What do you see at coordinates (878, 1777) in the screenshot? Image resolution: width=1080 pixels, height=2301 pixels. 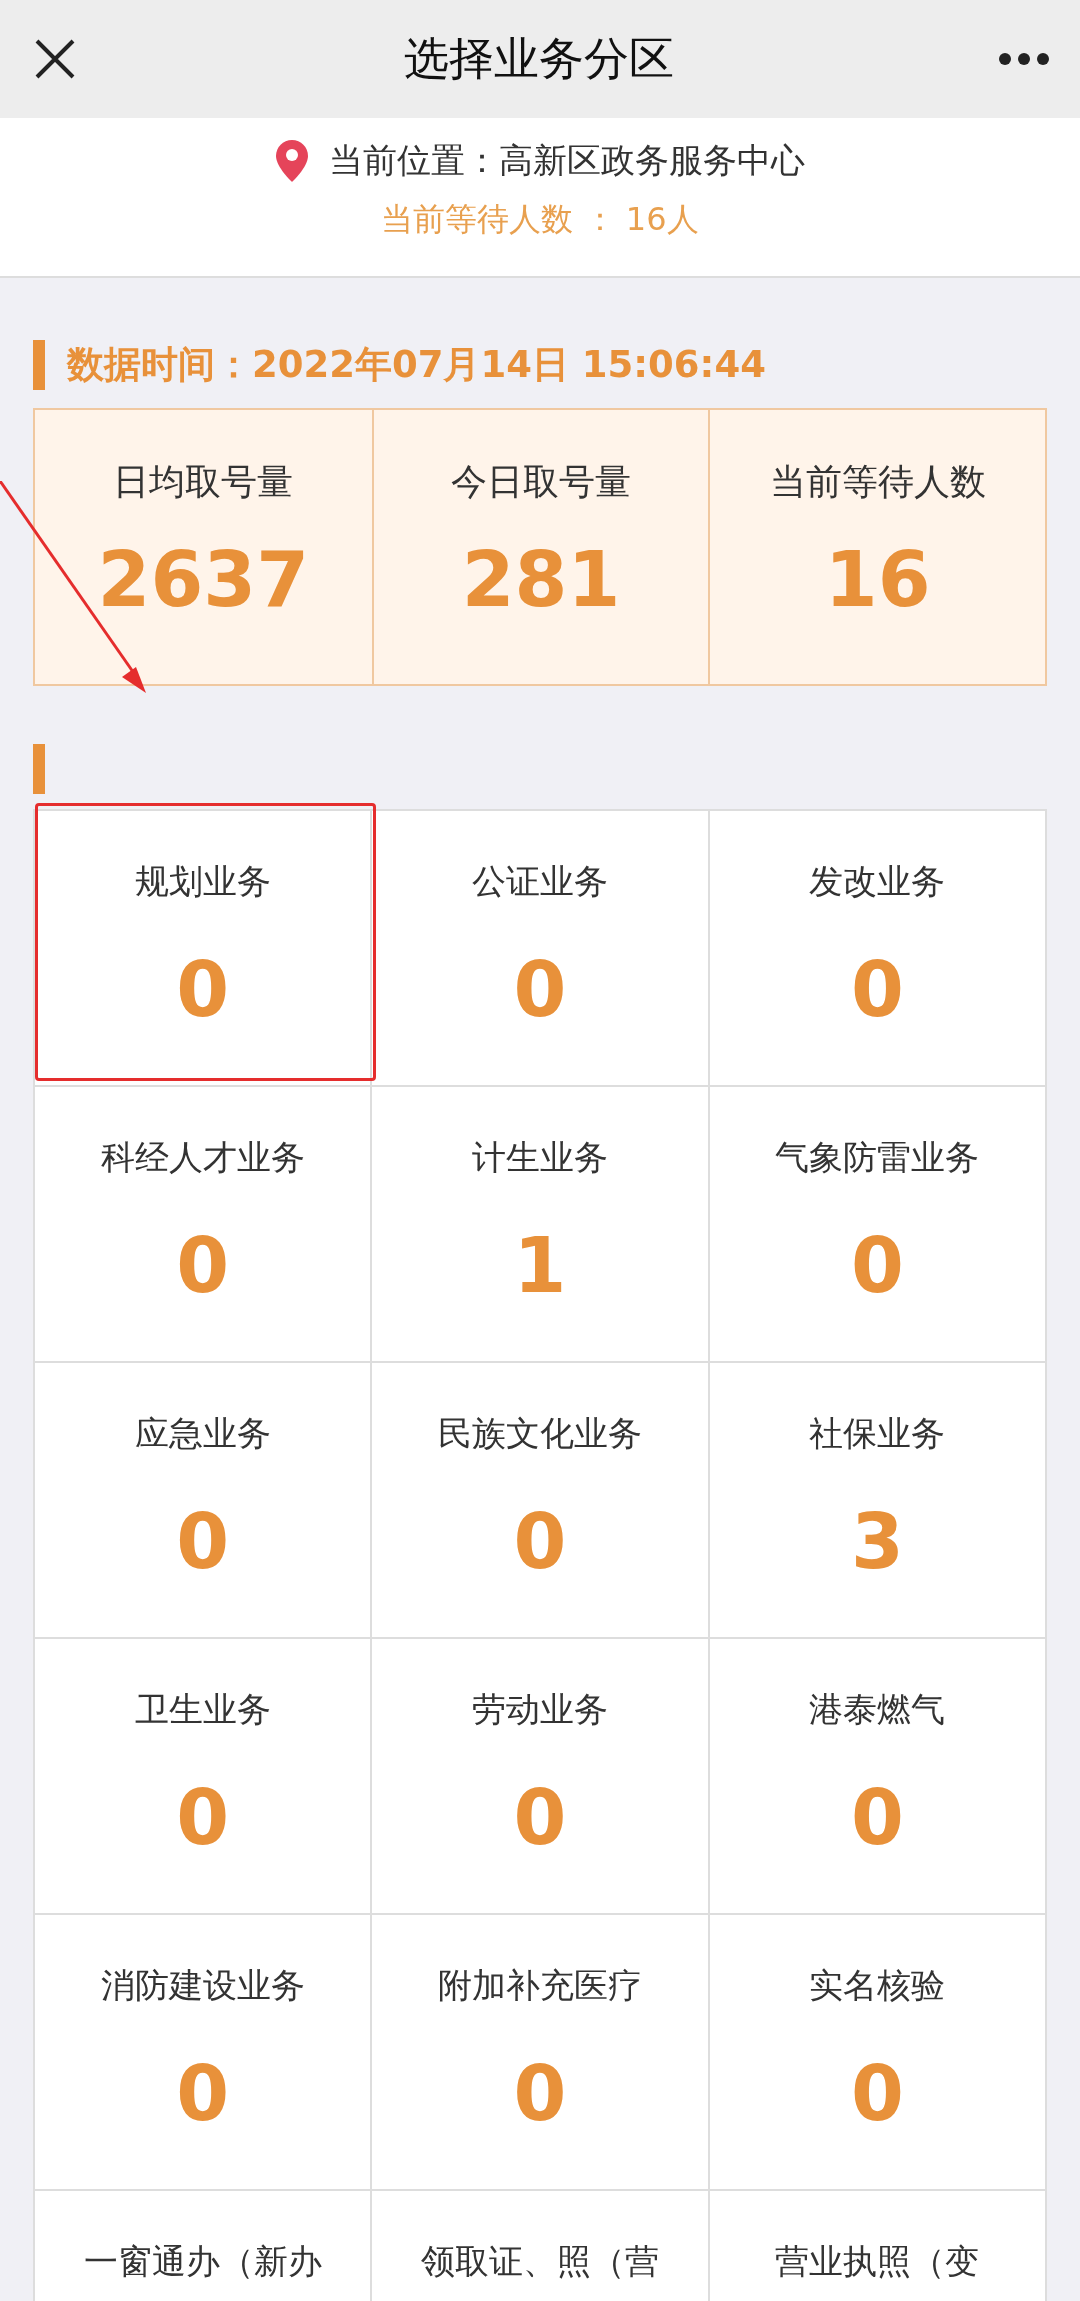 I see `service-tile: 港泰燃气 0` at bounding box center [878, 1777].